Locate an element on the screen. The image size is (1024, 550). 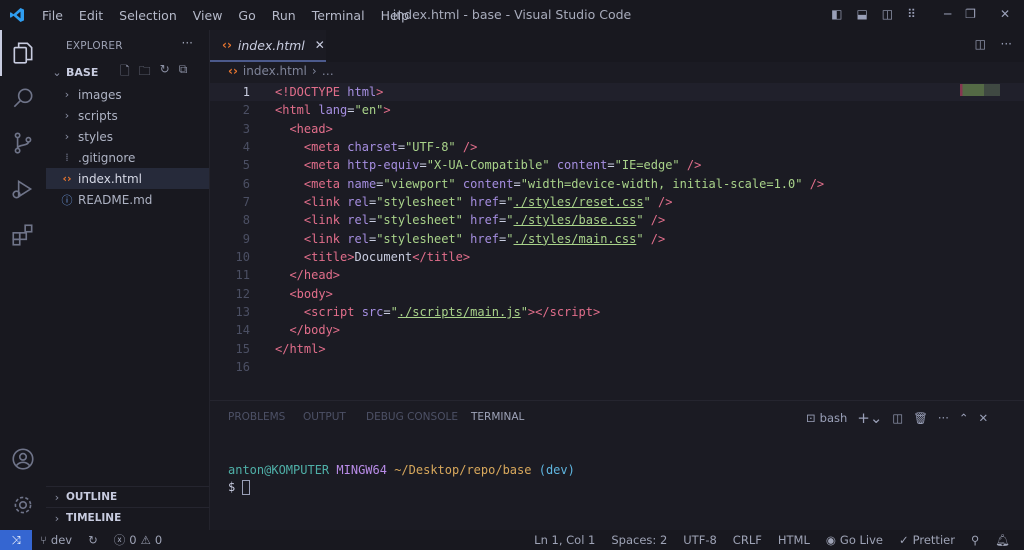
refresh-icon: ↻ is located at coordinates (165, 72).